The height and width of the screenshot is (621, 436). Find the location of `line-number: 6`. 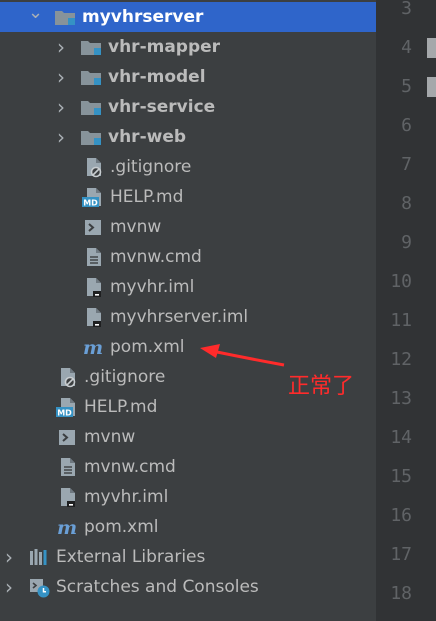

line-number: 6 is located at coordinates (406, 125).